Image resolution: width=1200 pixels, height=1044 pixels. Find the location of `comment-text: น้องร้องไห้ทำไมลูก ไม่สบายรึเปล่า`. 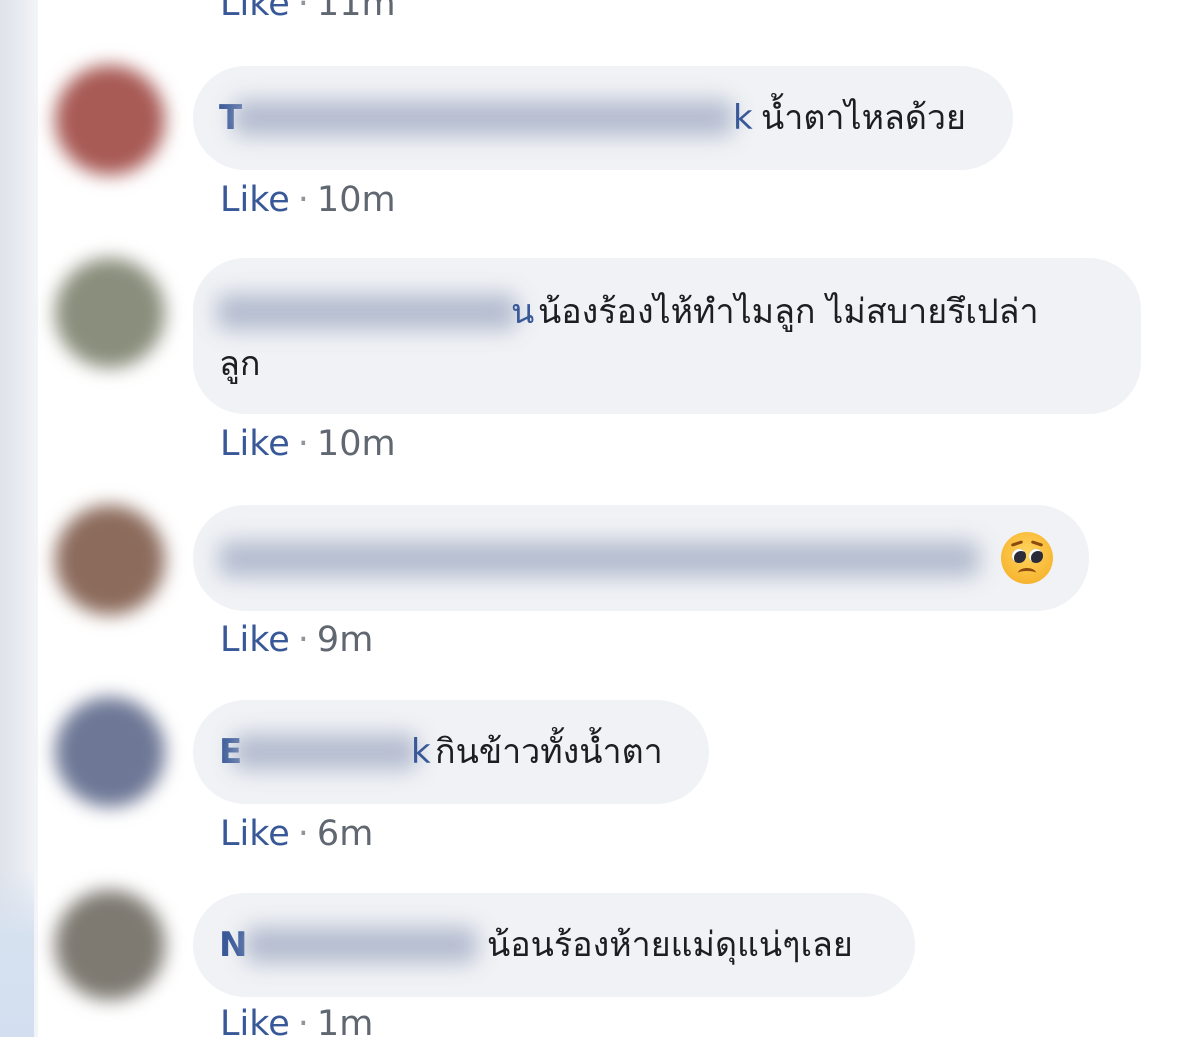

comment-text: น้องร้องไห้ทำไมลูก ไม่สบายรึเปล่า is located at coordinates (788, 312).